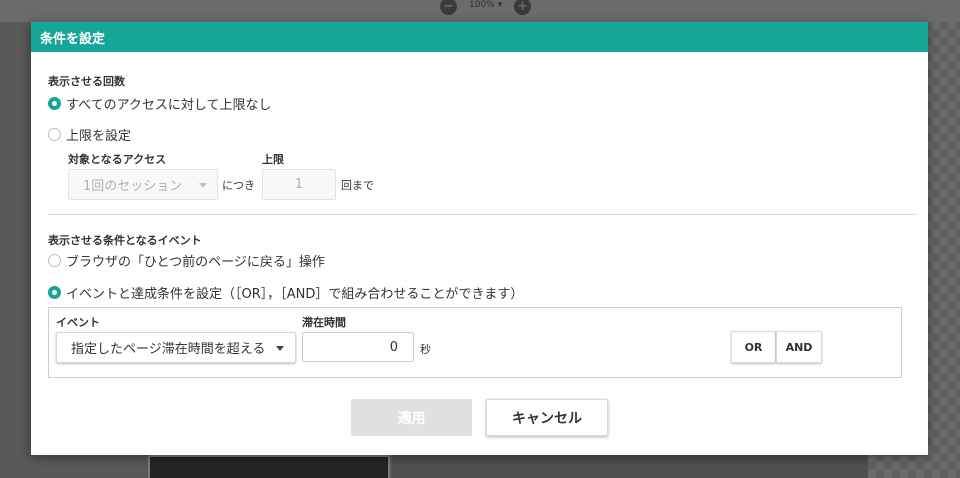 Image resolution: width=960 pixels, height=478 pixels. What do you see at coordinates (169, 105) in the screenshot?
I see `radio-unlimited-label: すべてのアクセスに対して上限なし` at bounding box center [169, 105].